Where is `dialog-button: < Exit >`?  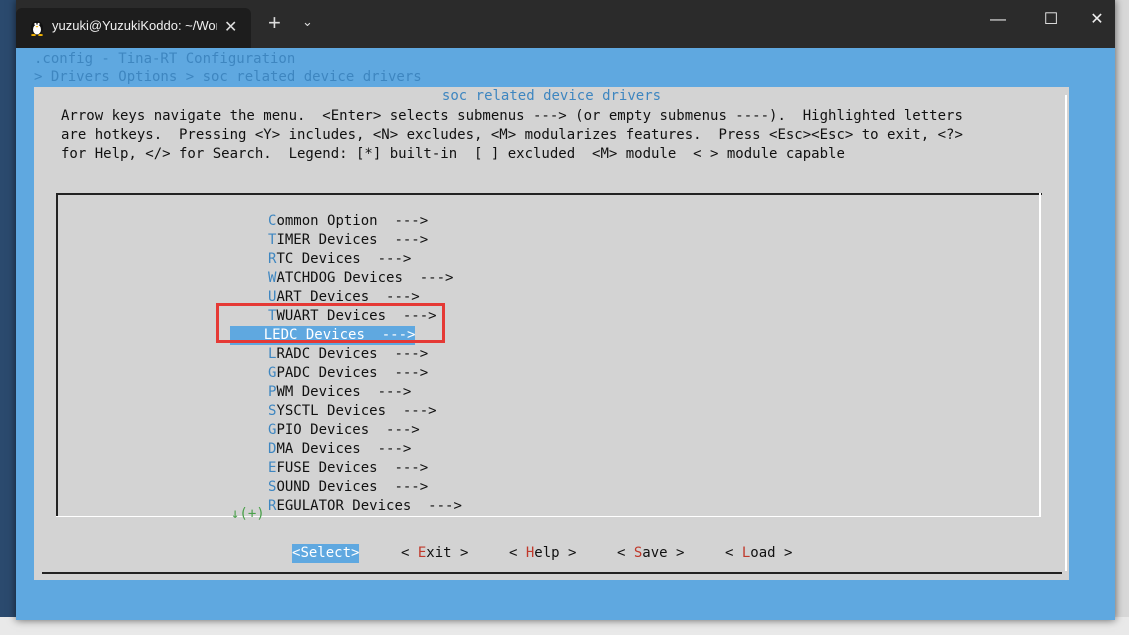
dialog-button: < Exit > is located at coordinates (434, 553).